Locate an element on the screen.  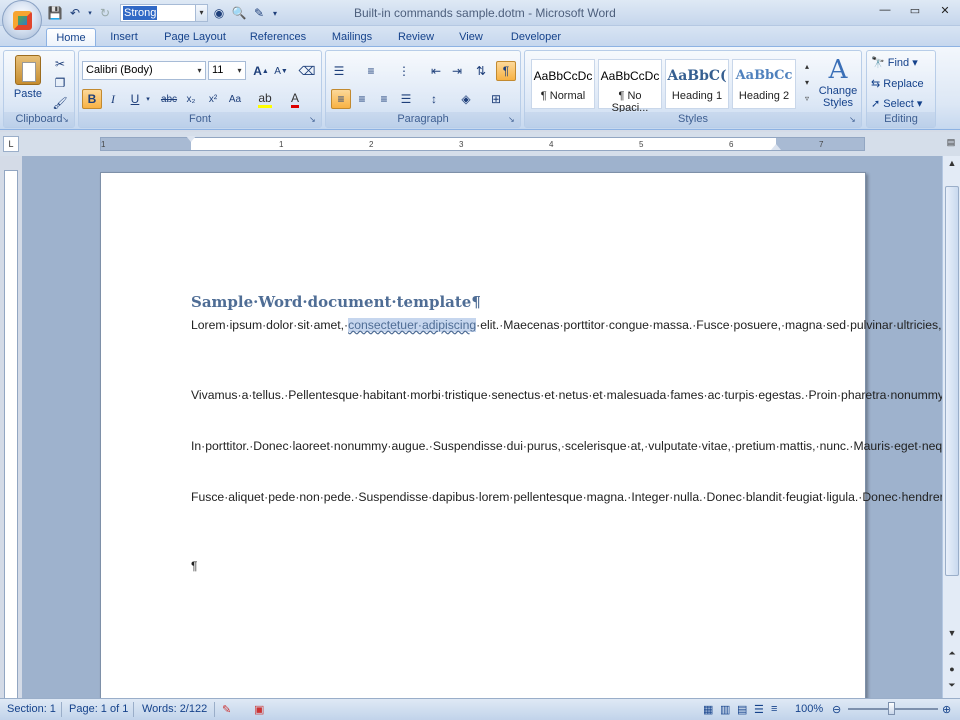
copy-icon: ❐ is located at coordinates (60, 83).